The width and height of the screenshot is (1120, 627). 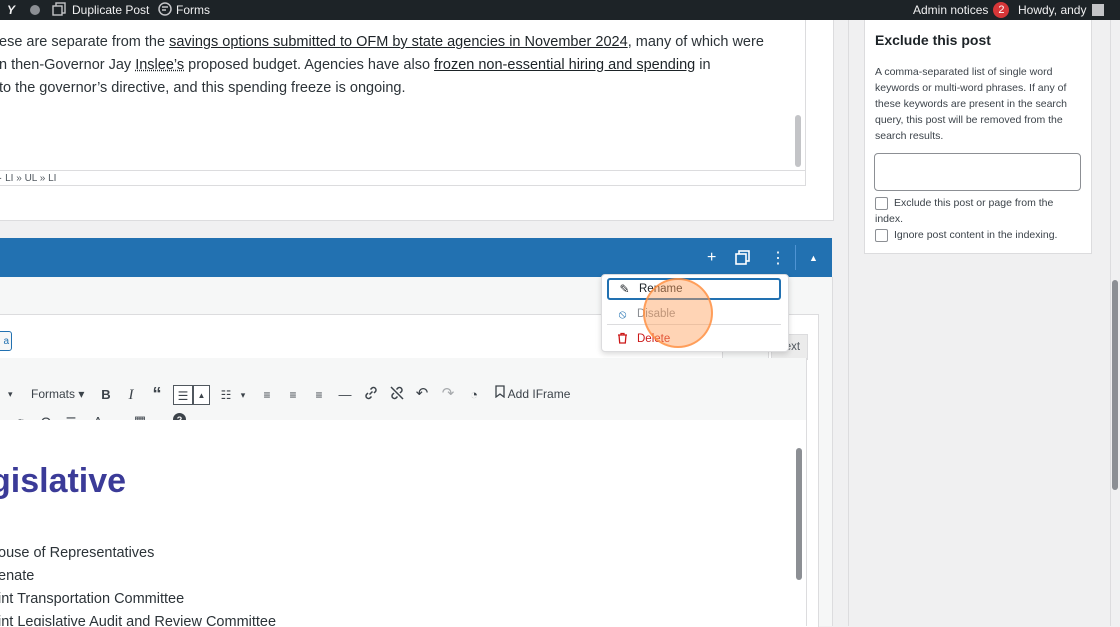 What do you see at coordinates (397, 395) in the screenshot?
I see `unlink-icon` at bounding box center [397, 395].